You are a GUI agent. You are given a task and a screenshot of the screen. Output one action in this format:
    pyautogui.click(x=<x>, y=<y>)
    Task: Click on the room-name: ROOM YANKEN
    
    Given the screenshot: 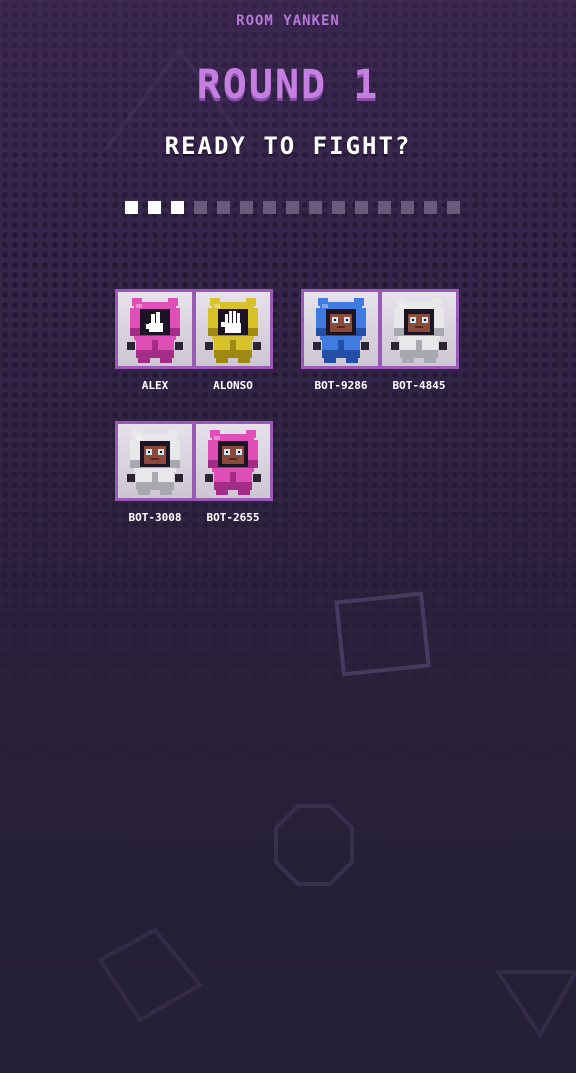 What is the action you would take?
    pyautogui.click(x=288, y=21)
    